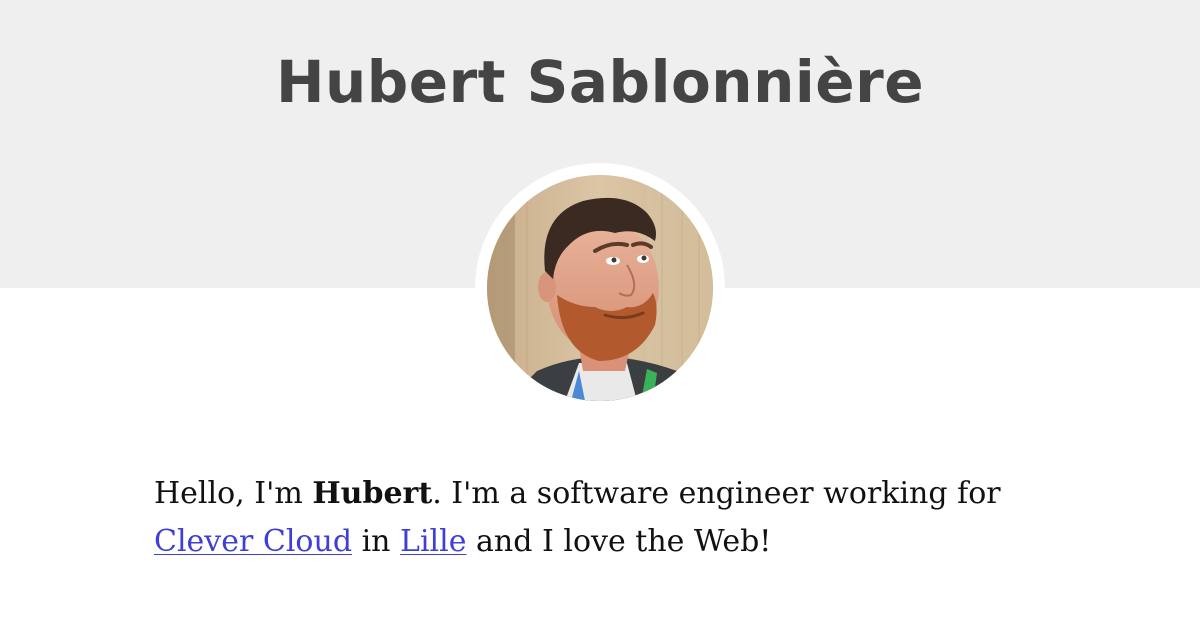 The image size is (1200, 630). Describe the element at coordinates (253, 541) in the screenshot. I see `clever-cloud-link: Clever Cloud` at that location.